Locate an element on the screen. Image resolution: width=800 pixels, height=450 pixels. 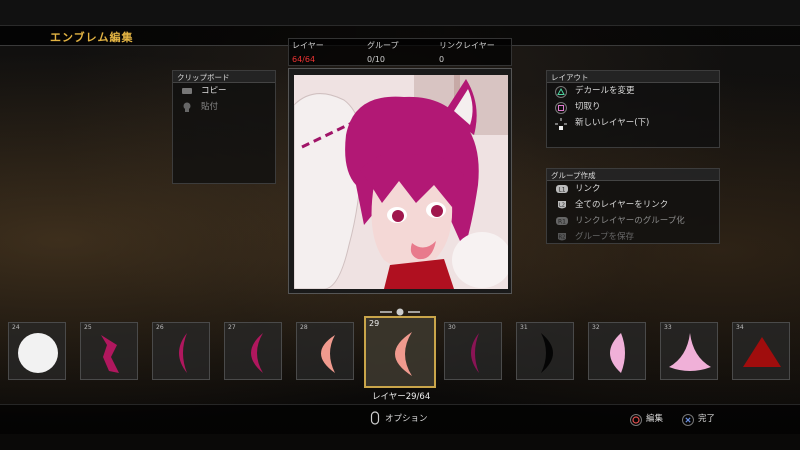
change-decal-button: デカールを変更 is located at coordinates (633, 91).